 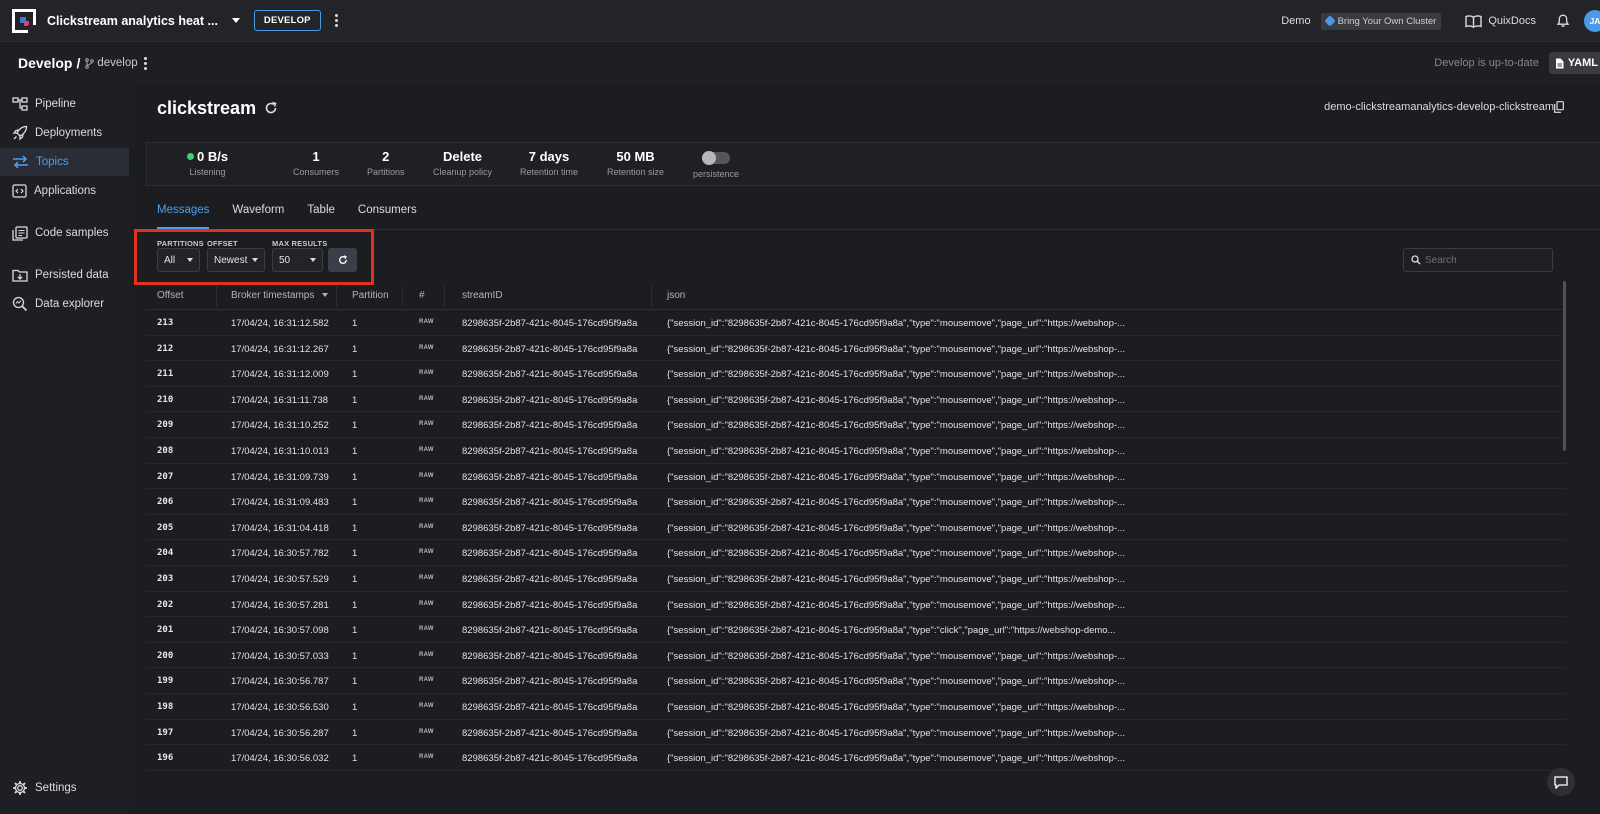 What do you see at coordinates (165, 630) in the screenshot?
I see `cell-offset: 201` at bounding box center [165, 630].